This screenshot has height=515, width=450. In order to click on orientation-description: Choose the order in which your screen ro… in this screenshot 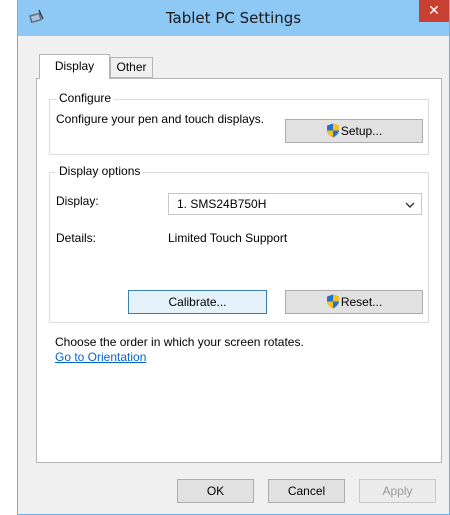, I will do `click(179, 342)`.